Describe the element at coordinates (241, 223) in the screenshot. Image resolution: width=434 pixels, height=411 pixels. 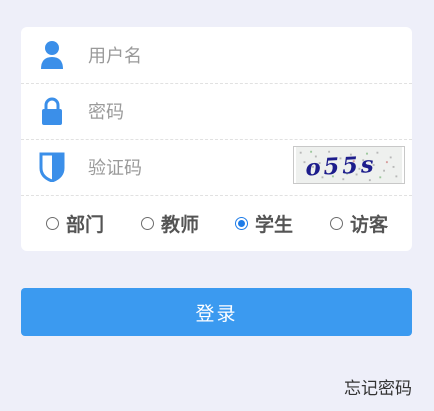
I see `radio-button-selected` at that location.